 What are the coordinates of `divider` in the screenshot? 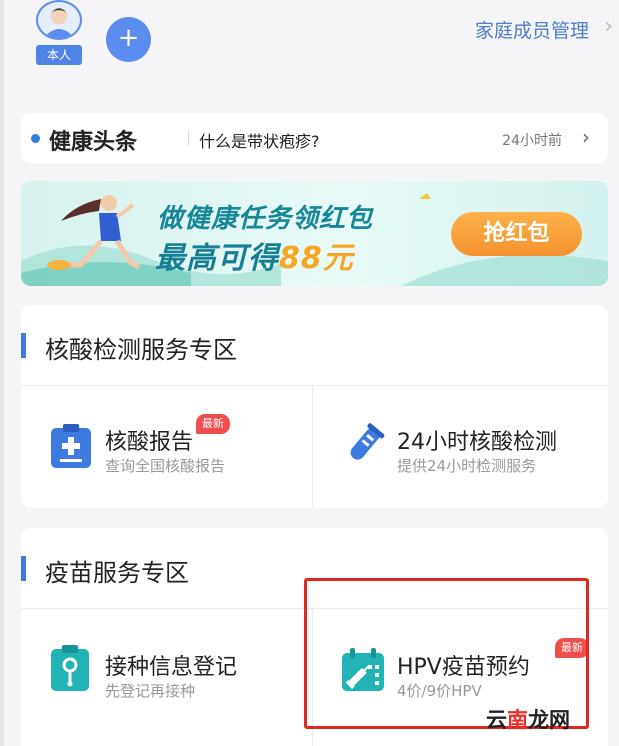 It's located at (188, 138).